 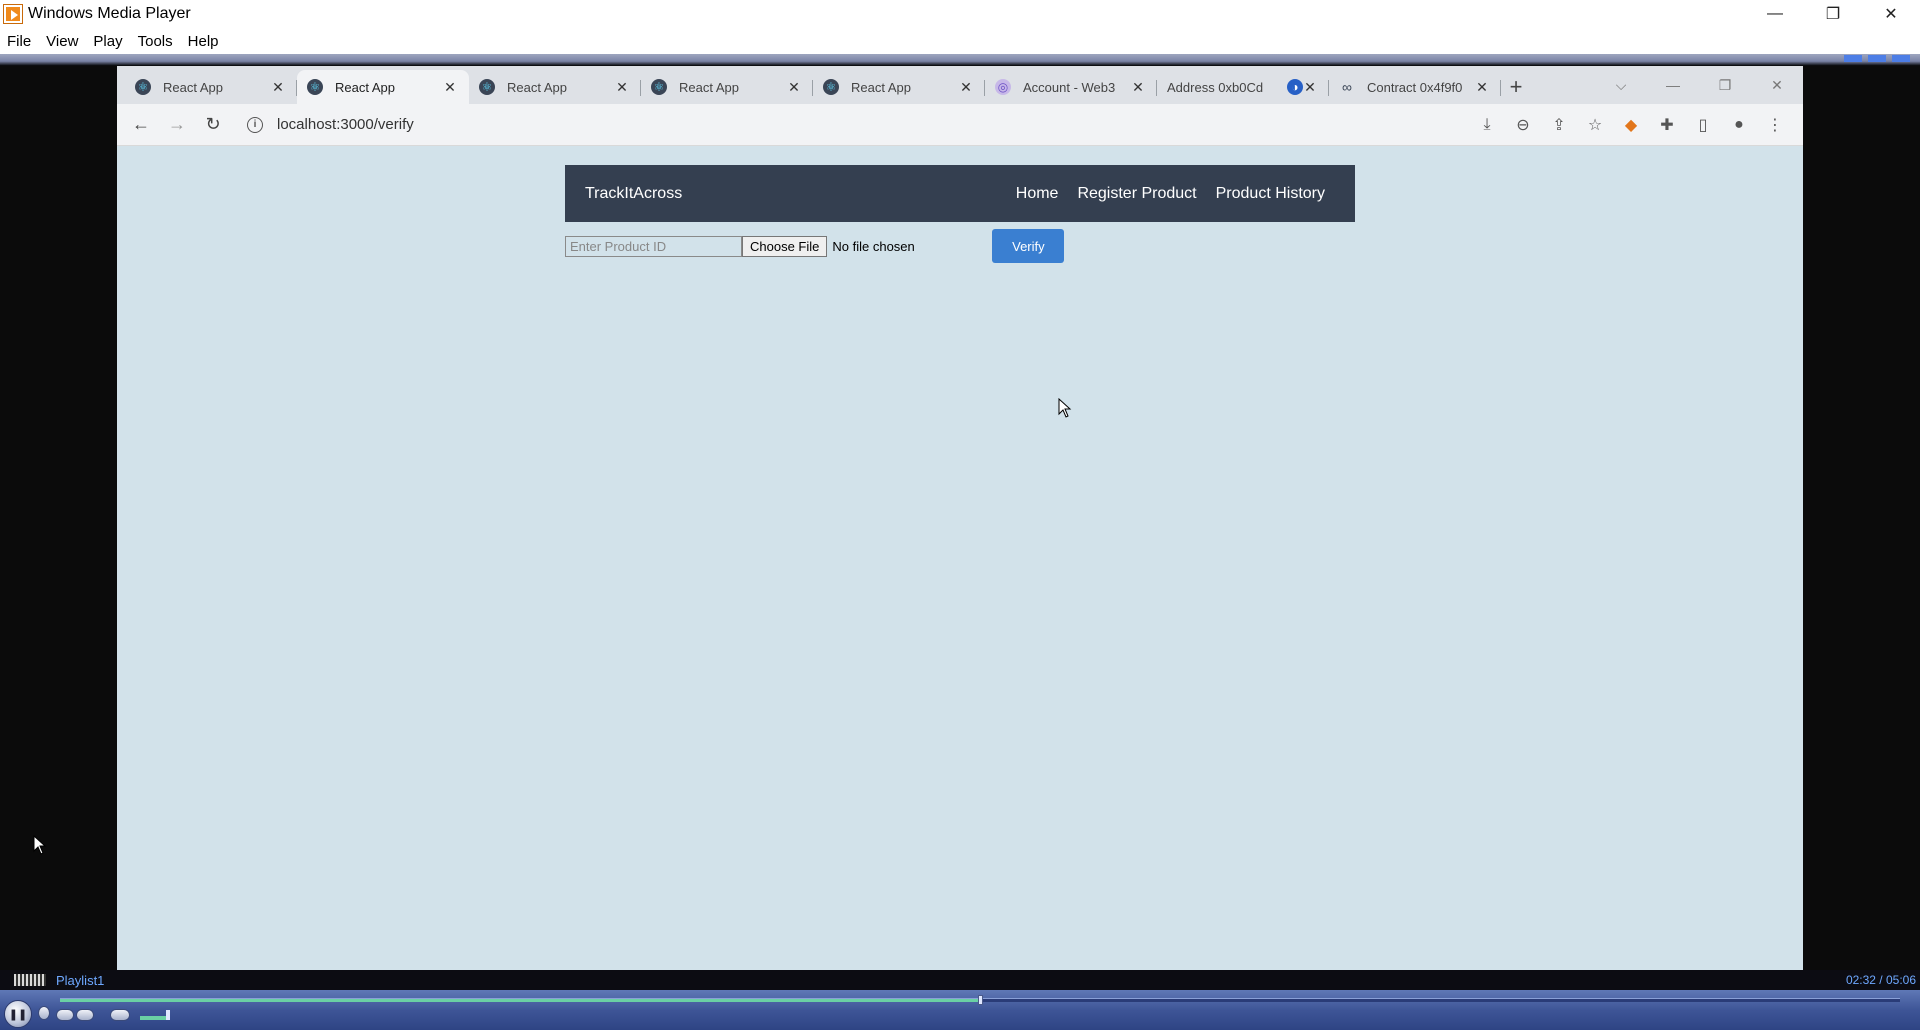 What do you see at coordinates (203, 41) in the screenshot?
I see `menu-help: Help` at bounding box center [203, 41].